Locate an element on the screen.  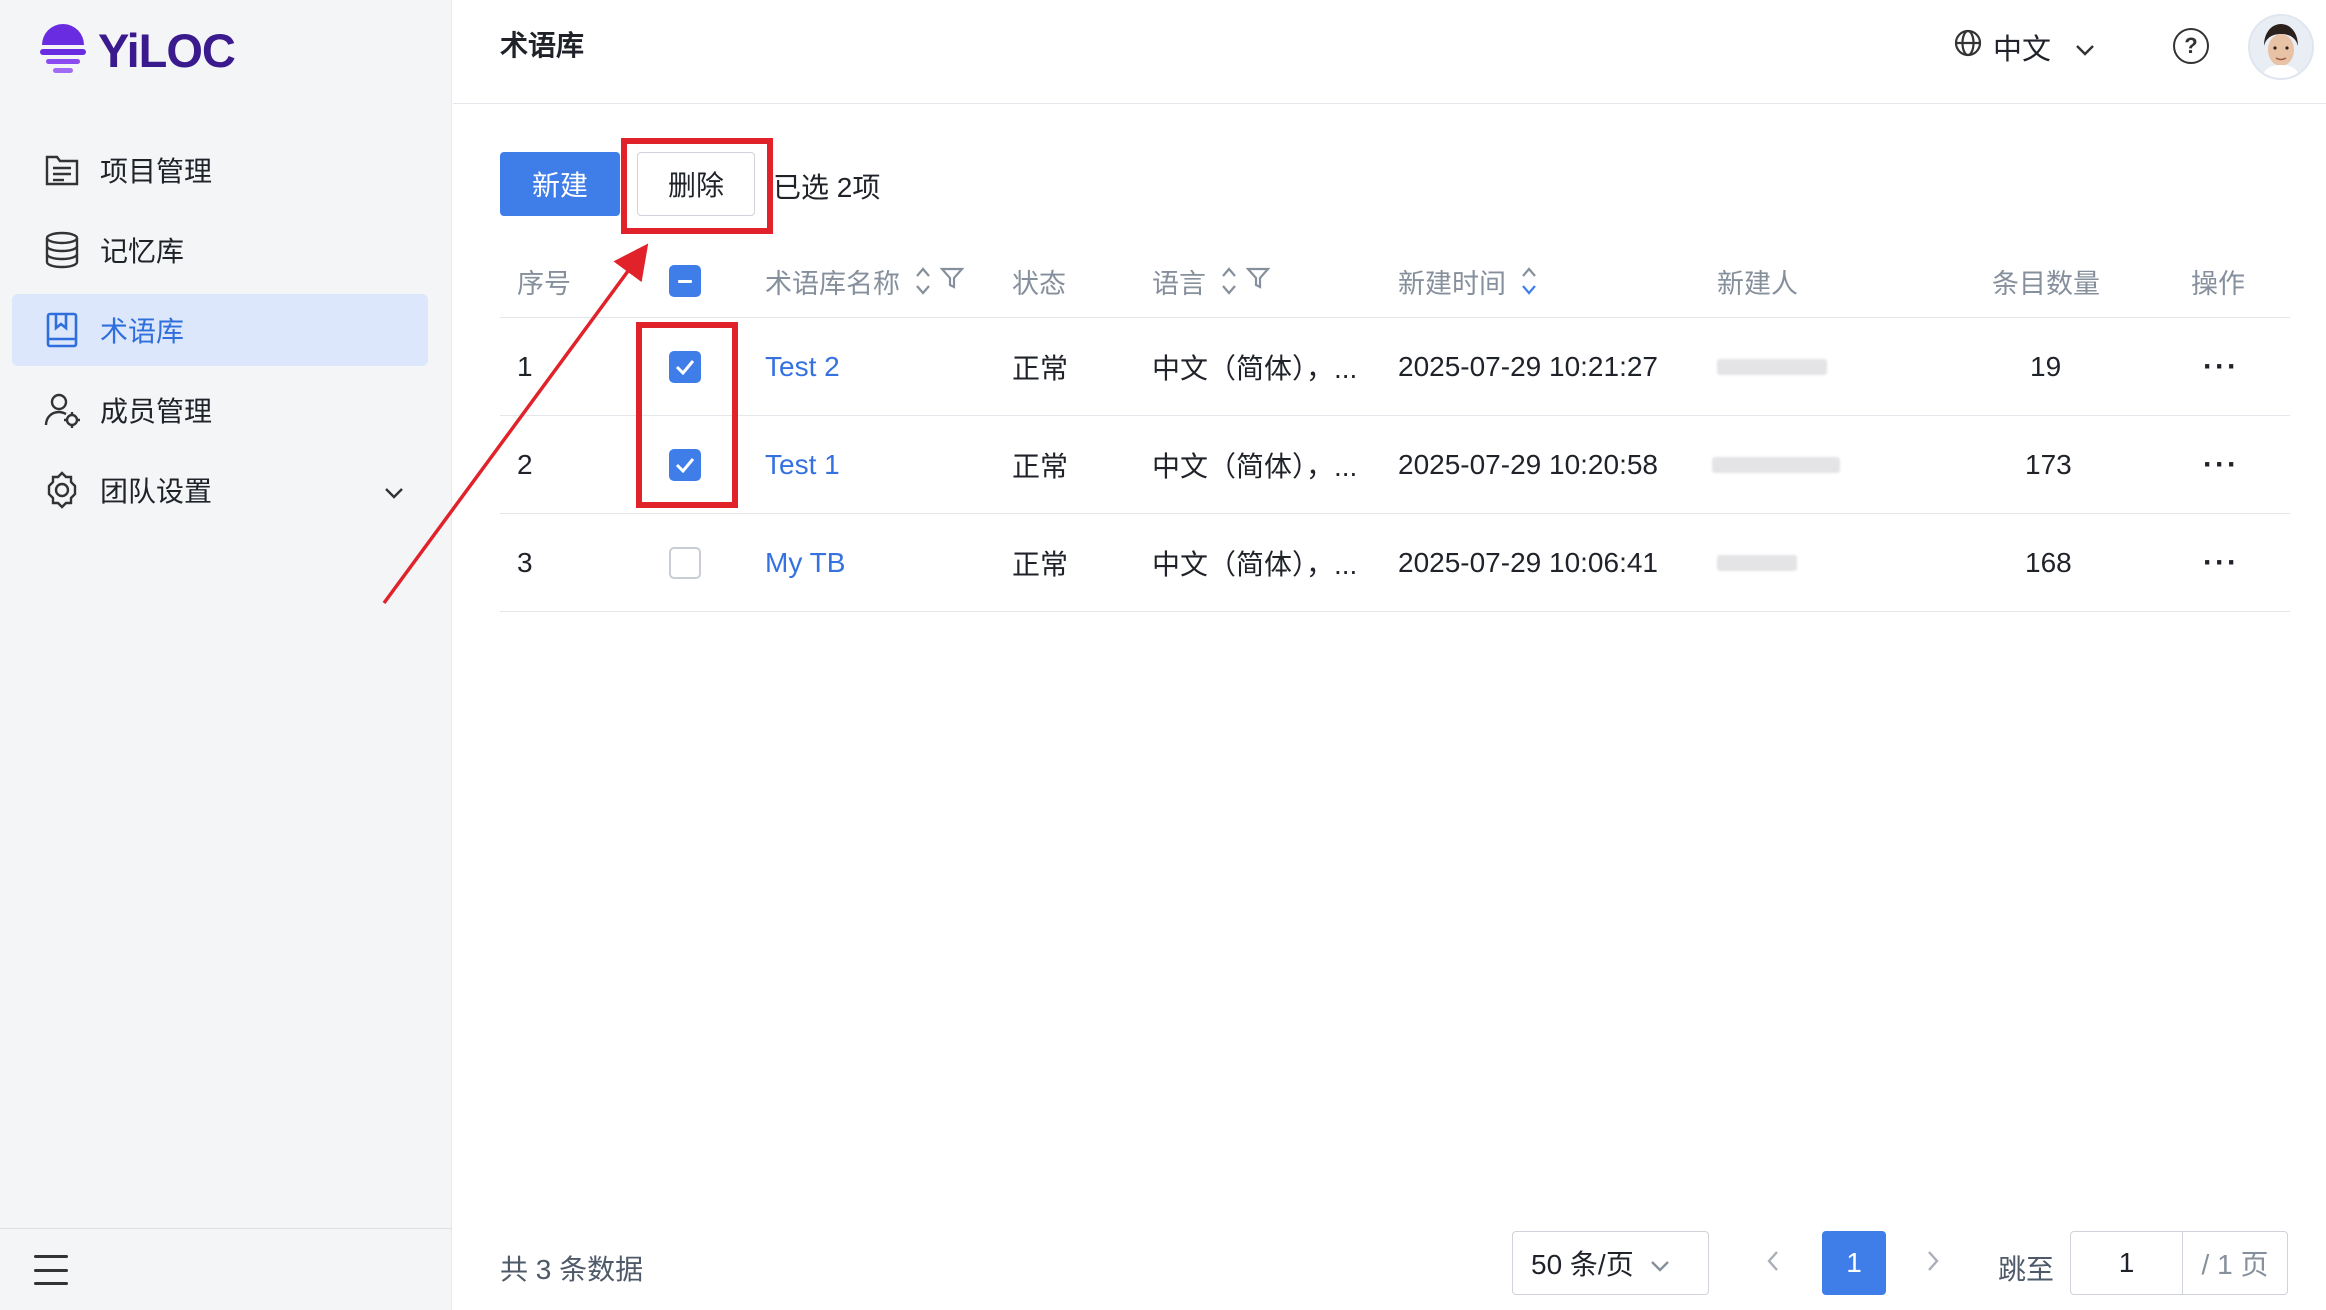
sidebar-nav: 项目管理 记忆库 术语库 成员管理 团队设置 is located at coordinates (220, 334).